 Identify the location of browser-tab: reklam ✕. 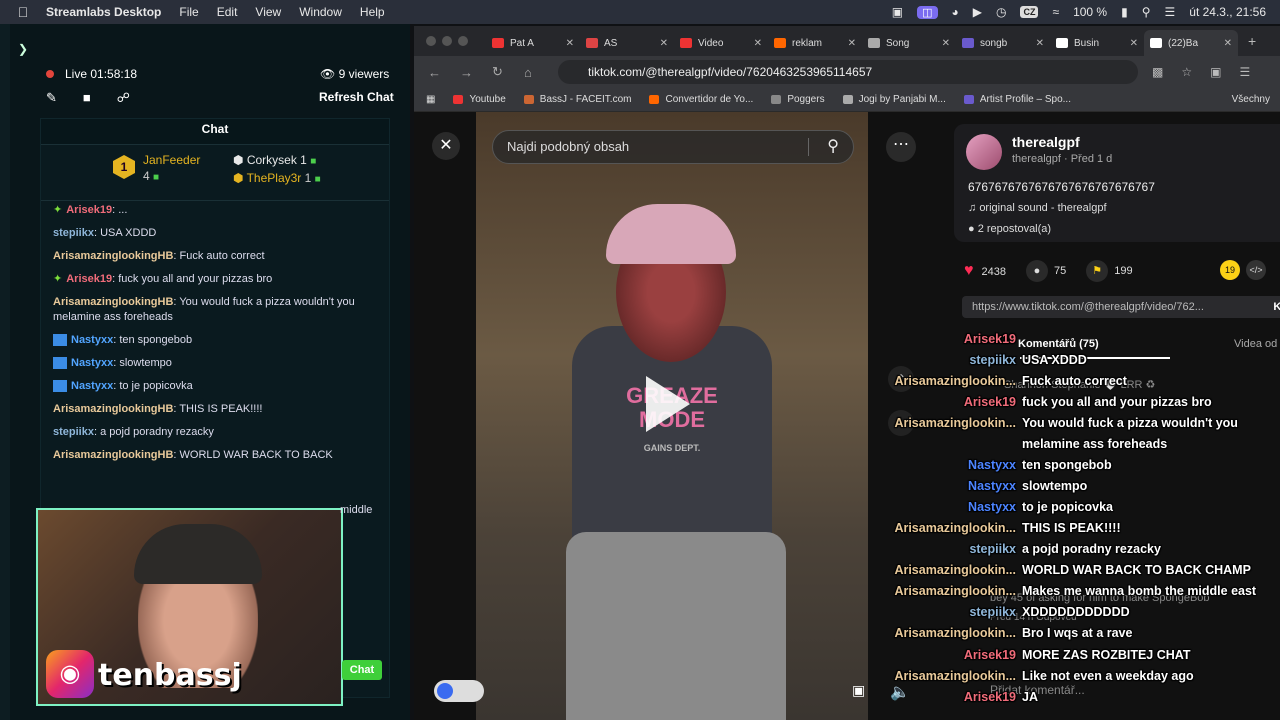
(815, 43).